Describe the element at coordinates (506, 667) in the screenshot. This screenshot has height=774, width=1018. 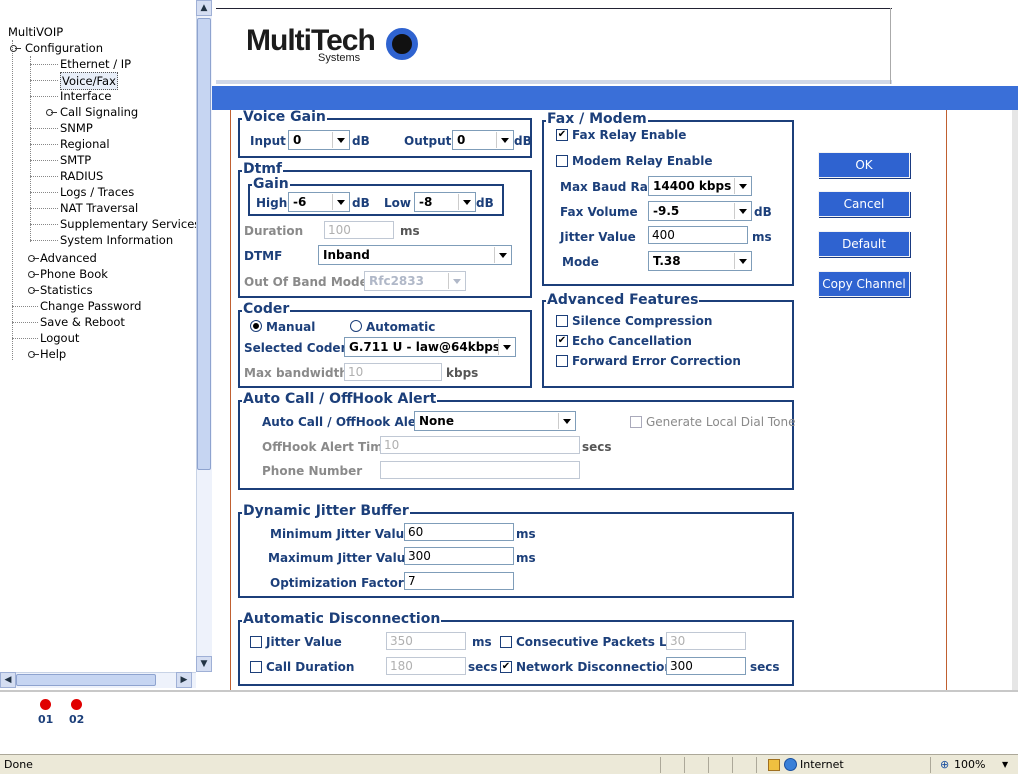
I see `network-disconnection-checkbox: ✔` at that location.